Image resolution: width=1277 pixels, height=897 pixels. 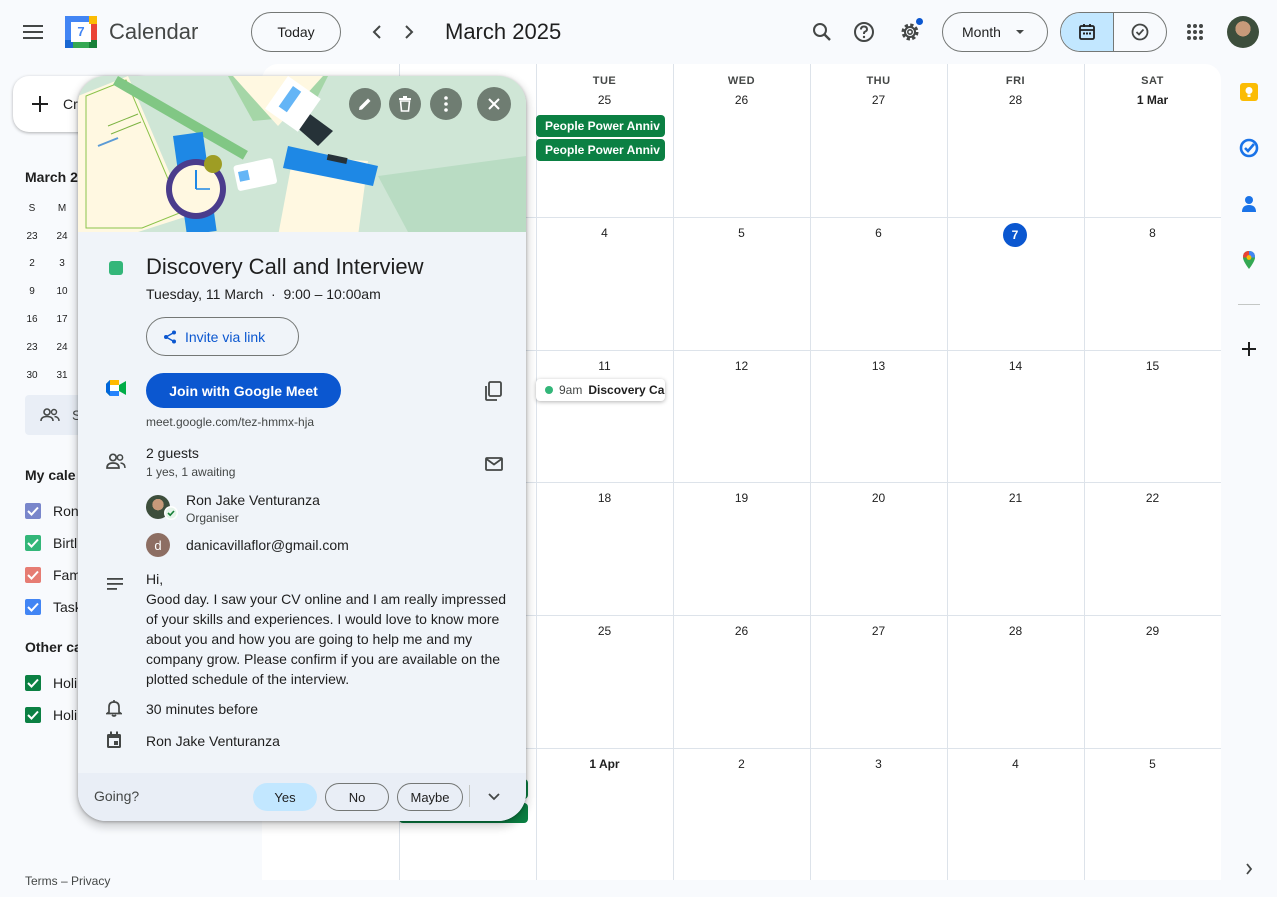 I want to click on day-number: 15, so click(x=1152, y=366).